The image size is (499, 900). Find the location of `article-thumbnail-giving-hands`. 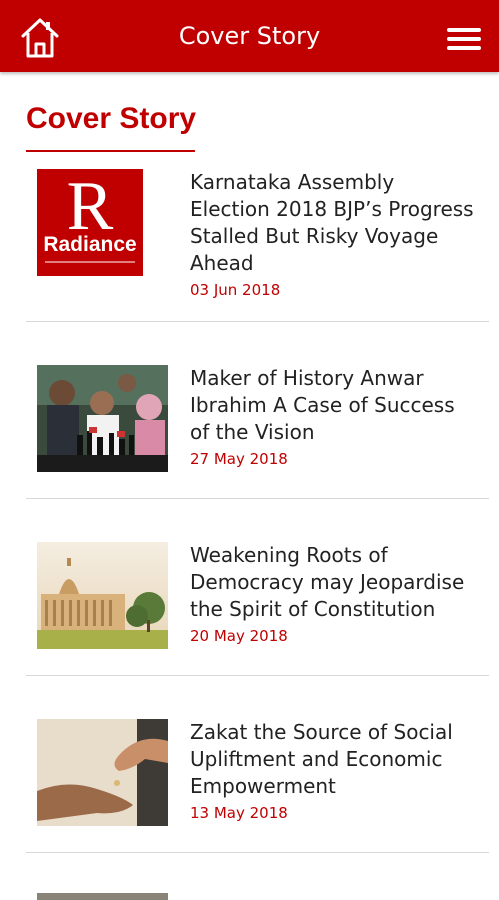

article-thumbnail-giving-hands is located at coordinates (102, 772).